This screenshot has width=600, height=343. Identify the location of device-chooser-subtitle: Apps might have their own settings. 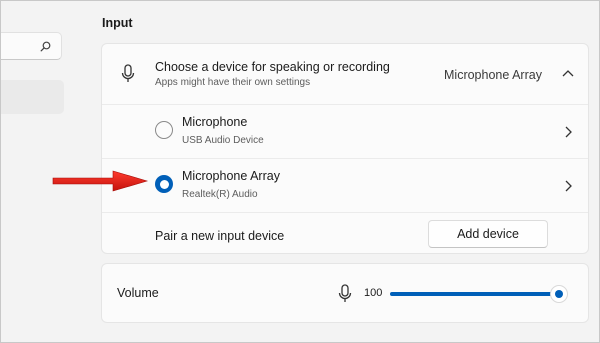
(233, 82).